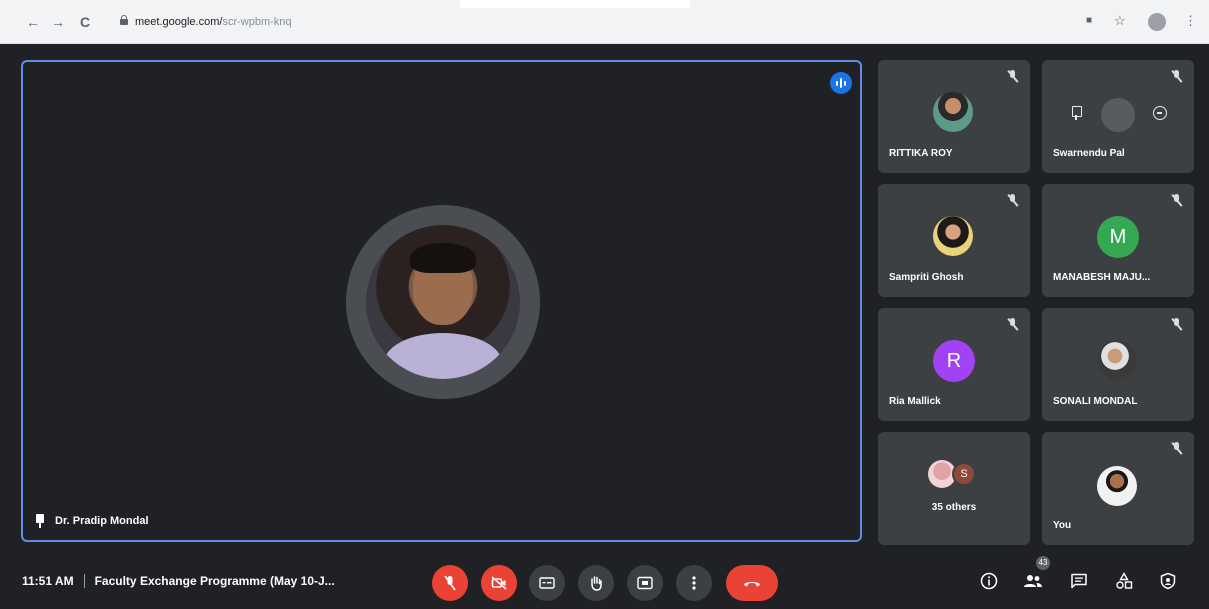 The height and width of the screenshot is (609, 1209). I want to click on participant-name: Ria Mallick, so click(915, 401).